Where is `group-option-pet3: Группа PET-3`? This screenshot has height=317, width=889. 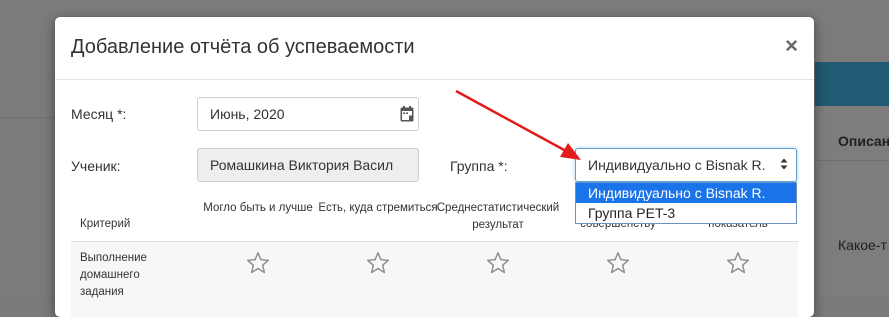 group-option-pet3: Группа PET-3 is located at coordinates (686, 213).